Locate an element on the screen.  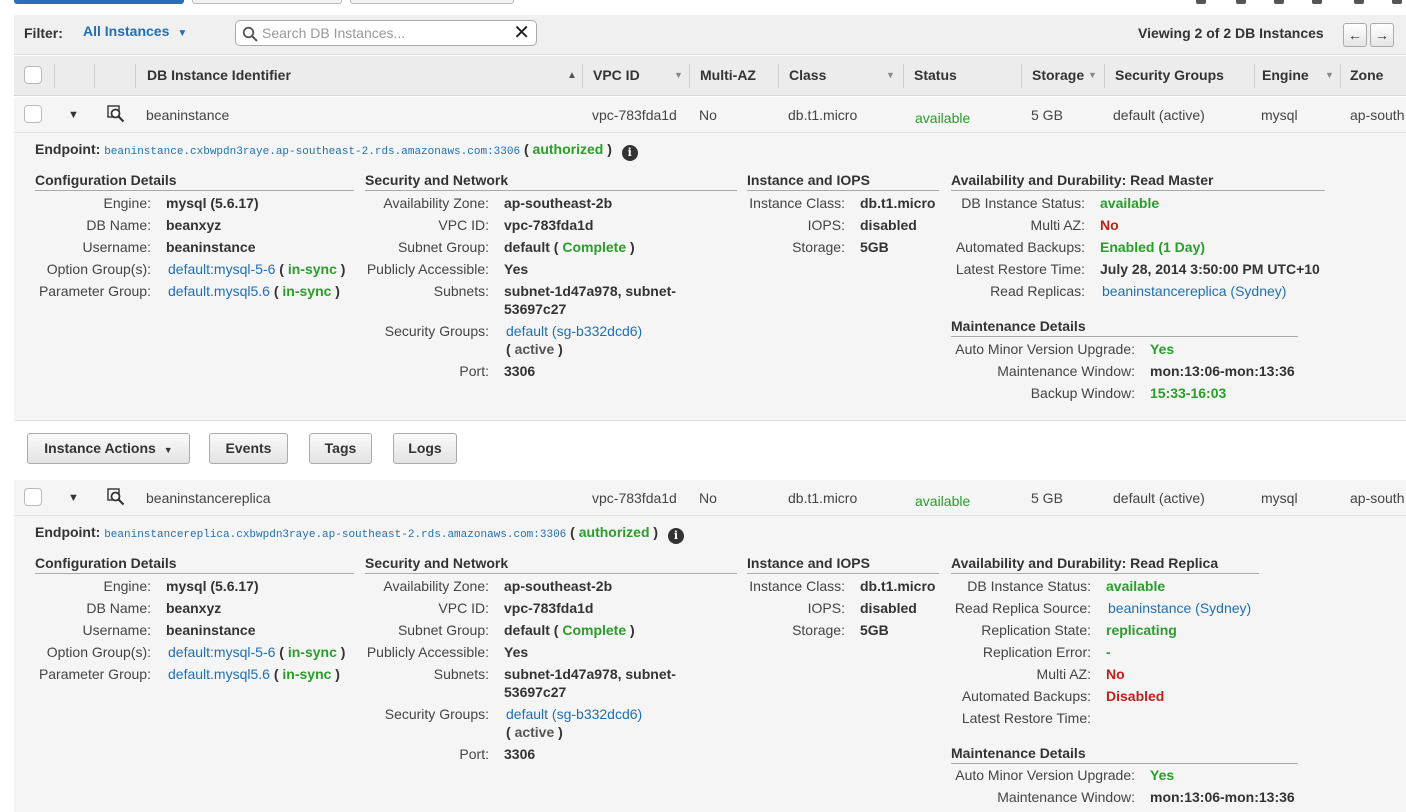
instance-actions-button: Instance Actions ▼ is located at coordinates (108, 448).